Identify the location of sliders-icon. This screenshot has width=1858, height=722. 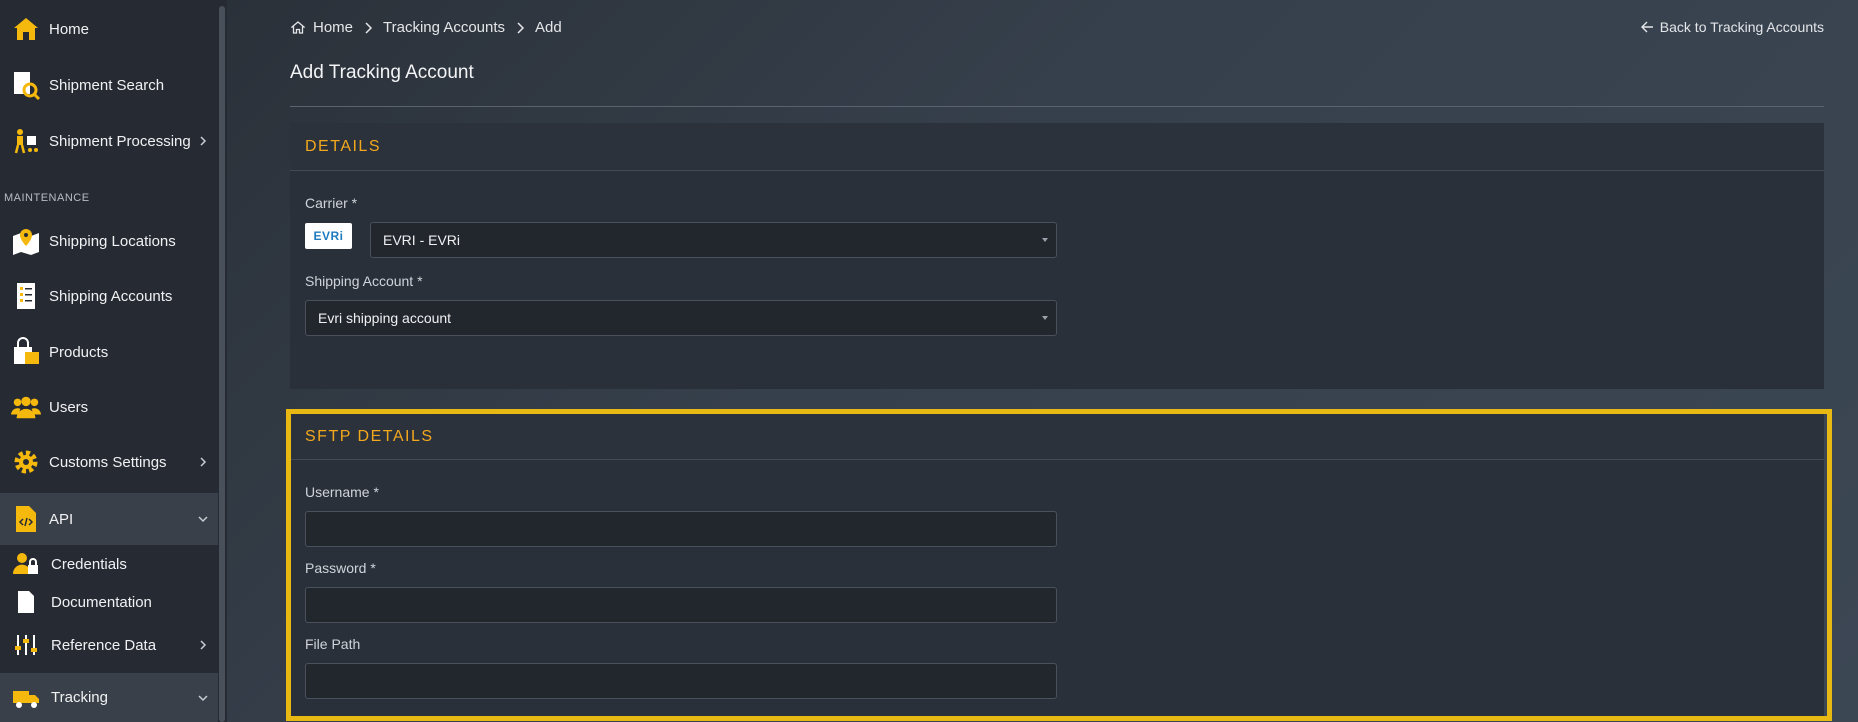
(26, 645).